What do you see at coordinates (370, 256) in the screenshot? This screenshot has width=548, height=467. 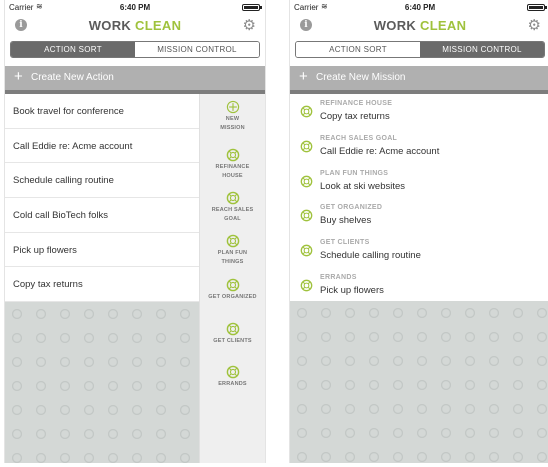 I see `mission-task: Schedule calling routine` at bounding box center [370, 256].